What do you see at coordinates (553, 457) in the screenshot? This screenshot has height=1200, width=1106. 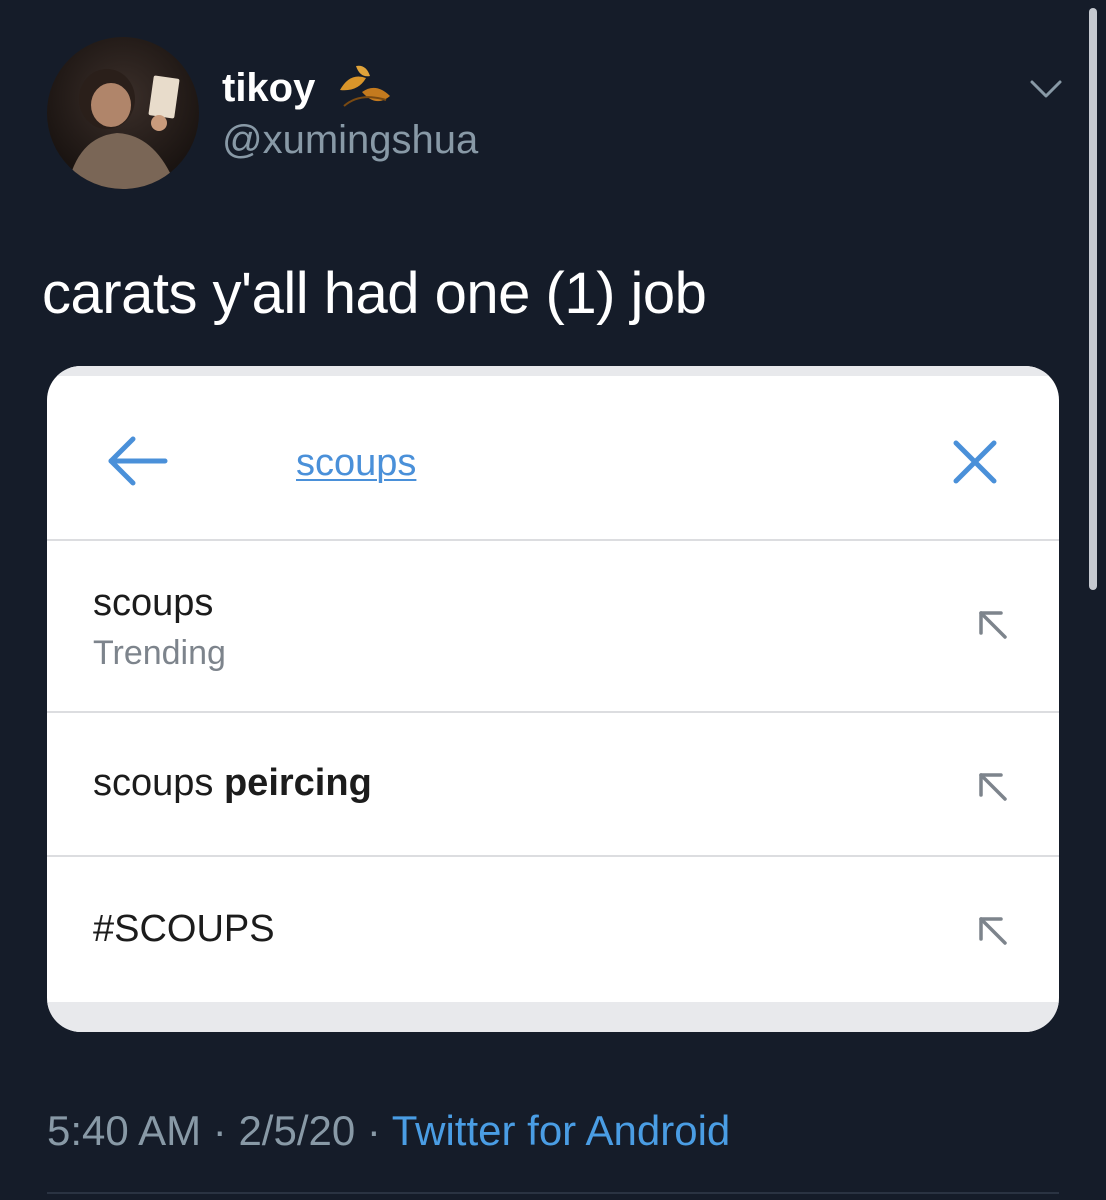 I see `search-bar: scoups` at bounding box center [553, 457].